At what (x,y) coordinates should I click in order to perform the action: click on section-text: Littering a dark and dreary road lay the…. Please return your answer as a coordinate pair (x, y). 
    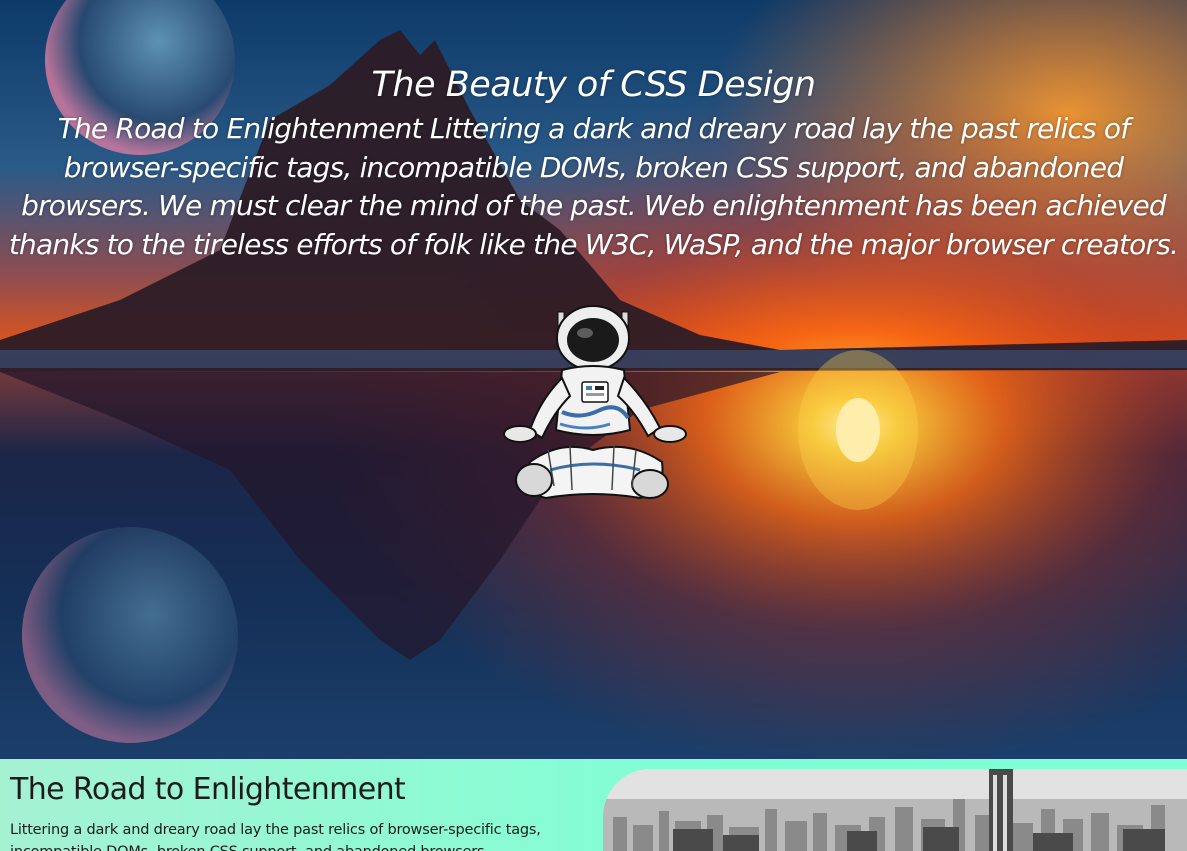
    Looking at the image, I should click on (275, 836).